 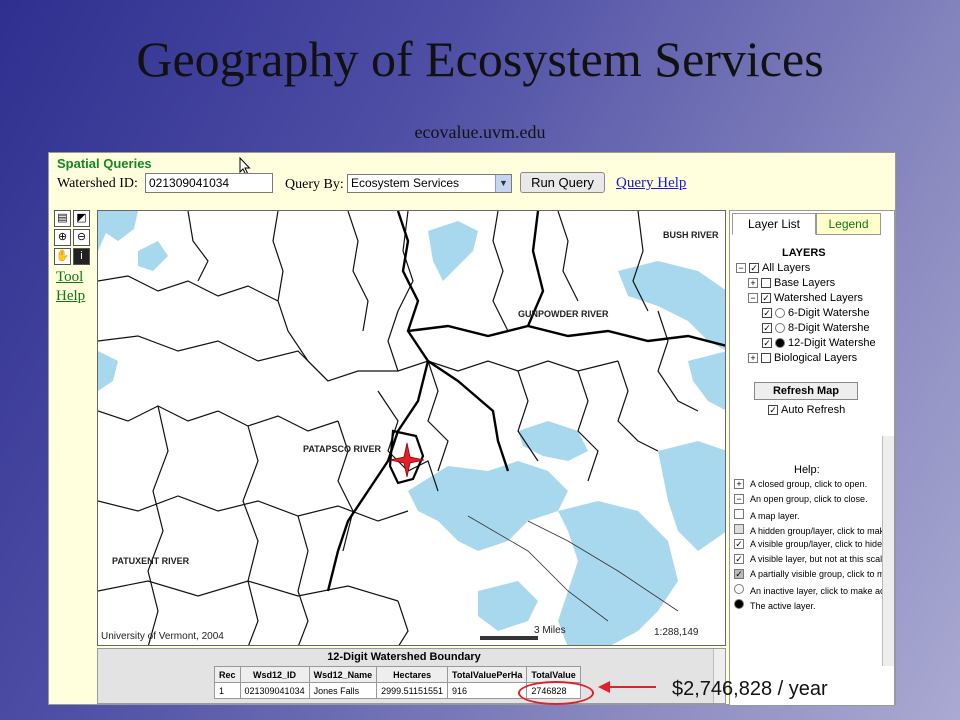 What do you see at coordinates (412, 690) in the screenshot?
I see `table-cell: 2999.51151551` at bounding box center [412, 690].